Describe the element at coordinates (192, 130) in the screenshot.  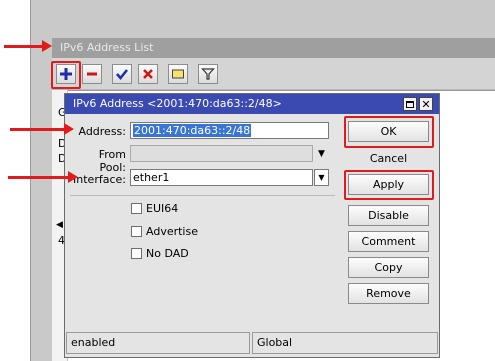
I see `address-value: 2001:470:da63::2/48` at that location.